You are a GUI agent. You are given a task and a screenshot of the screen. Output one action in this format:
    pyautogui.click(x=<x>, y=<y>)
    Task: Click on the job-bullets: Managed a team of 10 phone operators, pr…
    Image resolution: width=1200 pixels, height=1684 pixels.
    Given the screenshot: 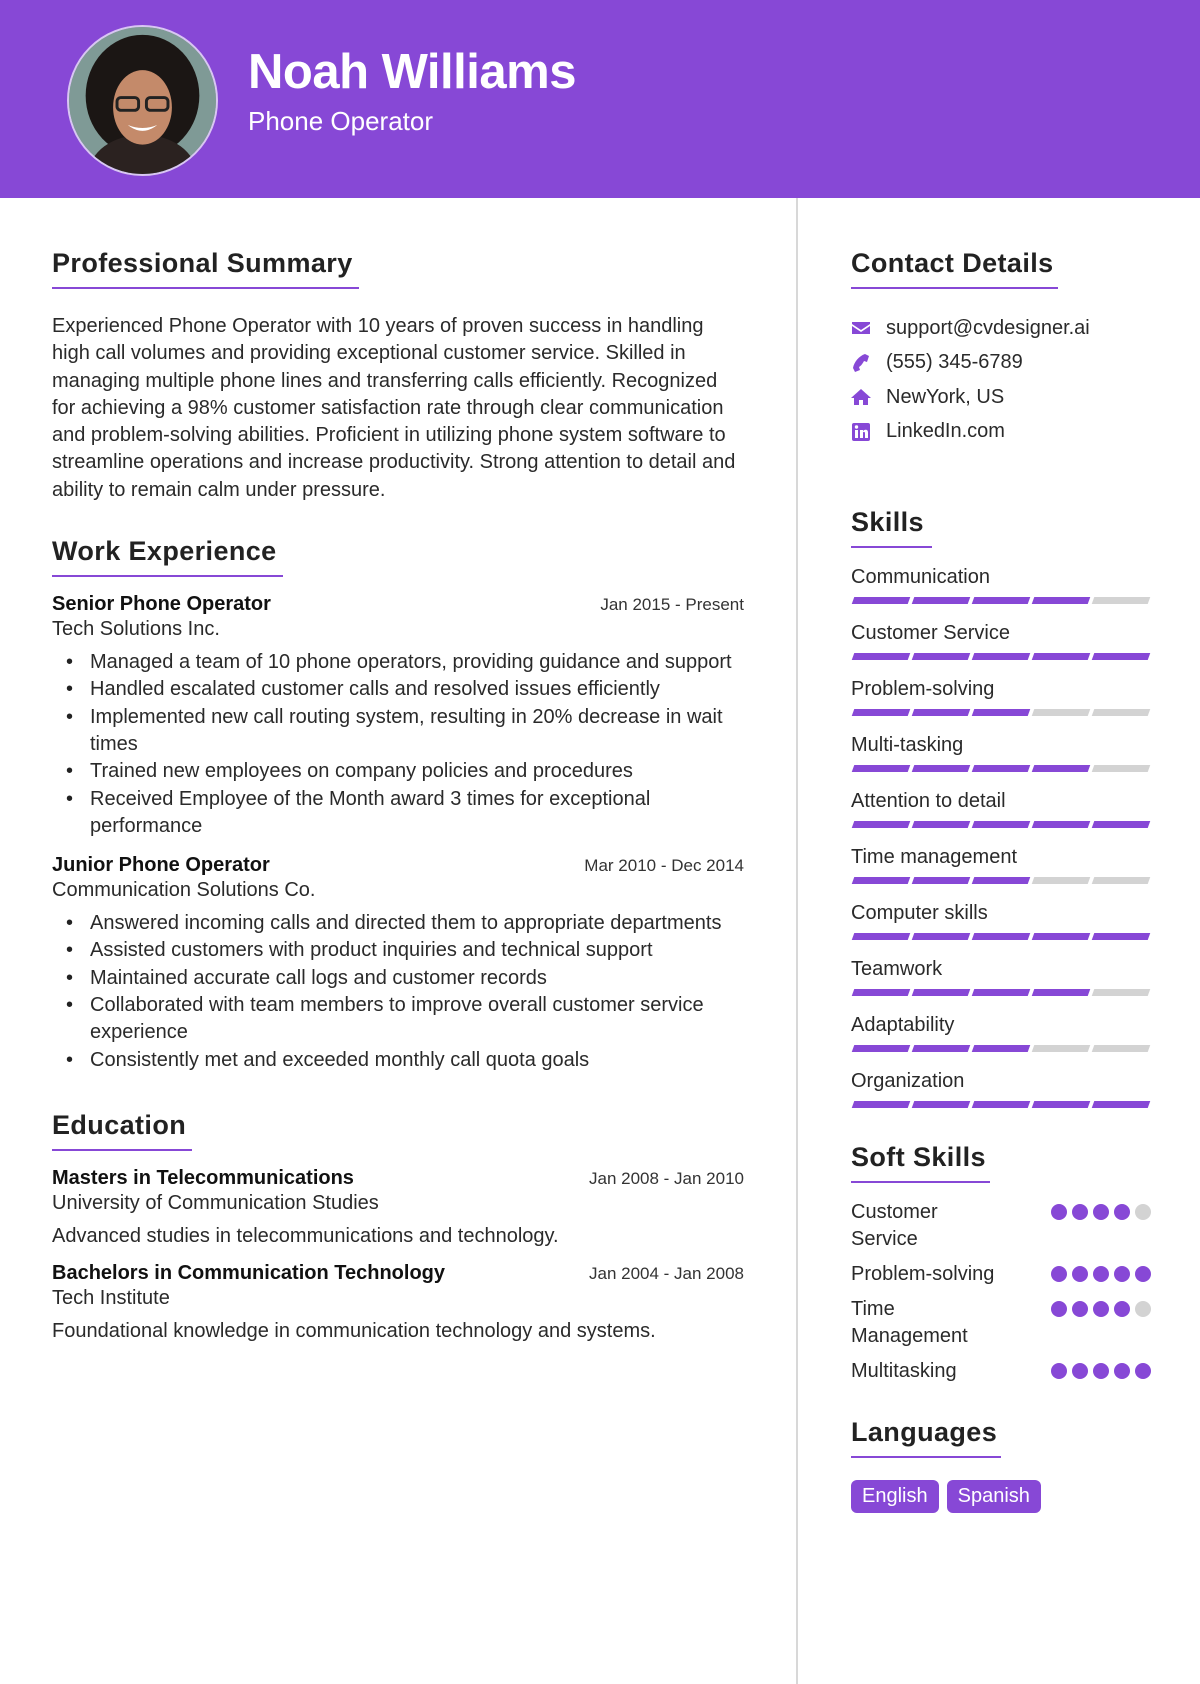 What is the action you would take?
    pyautogui.click(x=398, y=744)
    